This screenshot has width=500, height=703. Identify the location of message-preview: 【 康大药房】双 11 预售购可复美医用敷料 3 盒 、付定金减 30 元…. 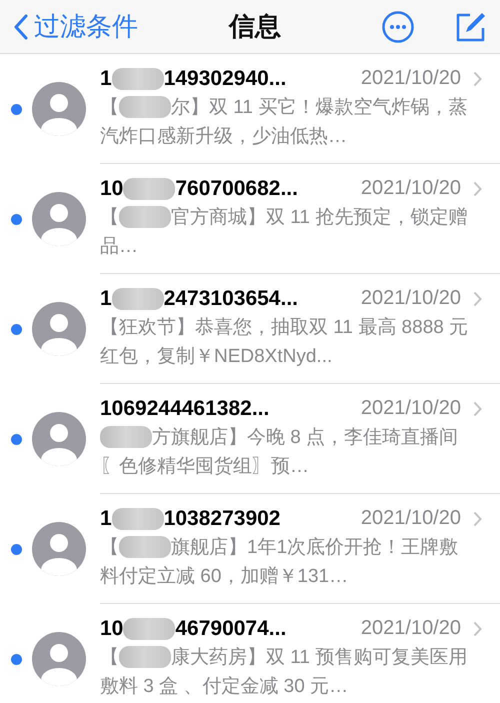
(284, 671).